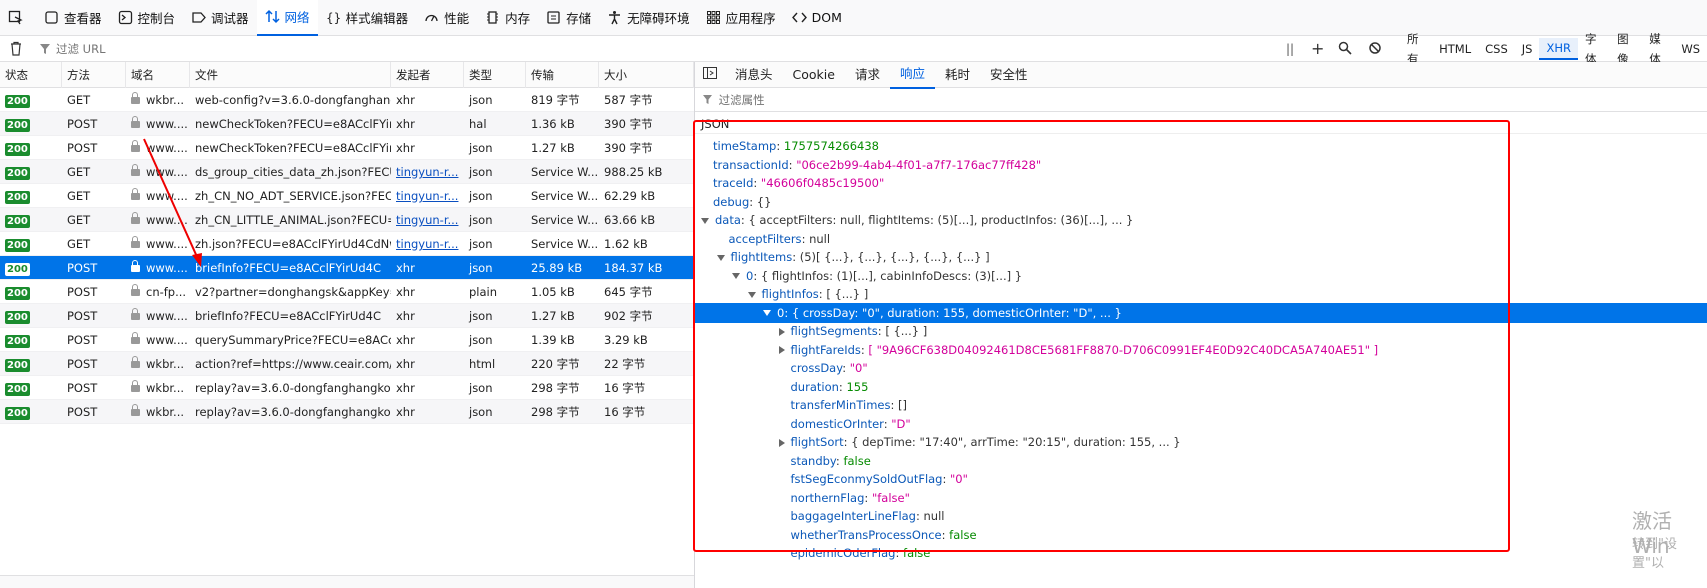  Describe the element at coordinates (293, 124) in the screenshot. I see `cell-file: newCheckToken?FECU=e8ACclFYirUd4` at that location.